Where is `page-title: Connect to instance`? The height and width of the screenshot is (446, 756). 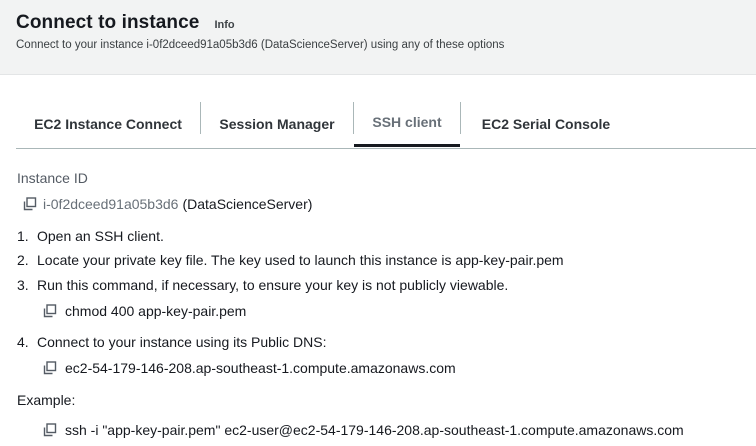
page-title: Connect to instance is located at coordinates (108, 22).